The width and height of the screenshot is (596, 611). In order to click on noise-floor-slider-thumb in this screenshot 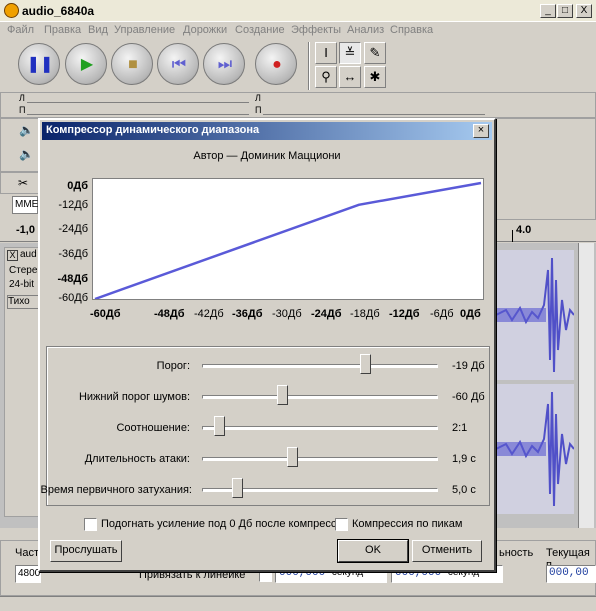, I will do `click(283, 398)`.